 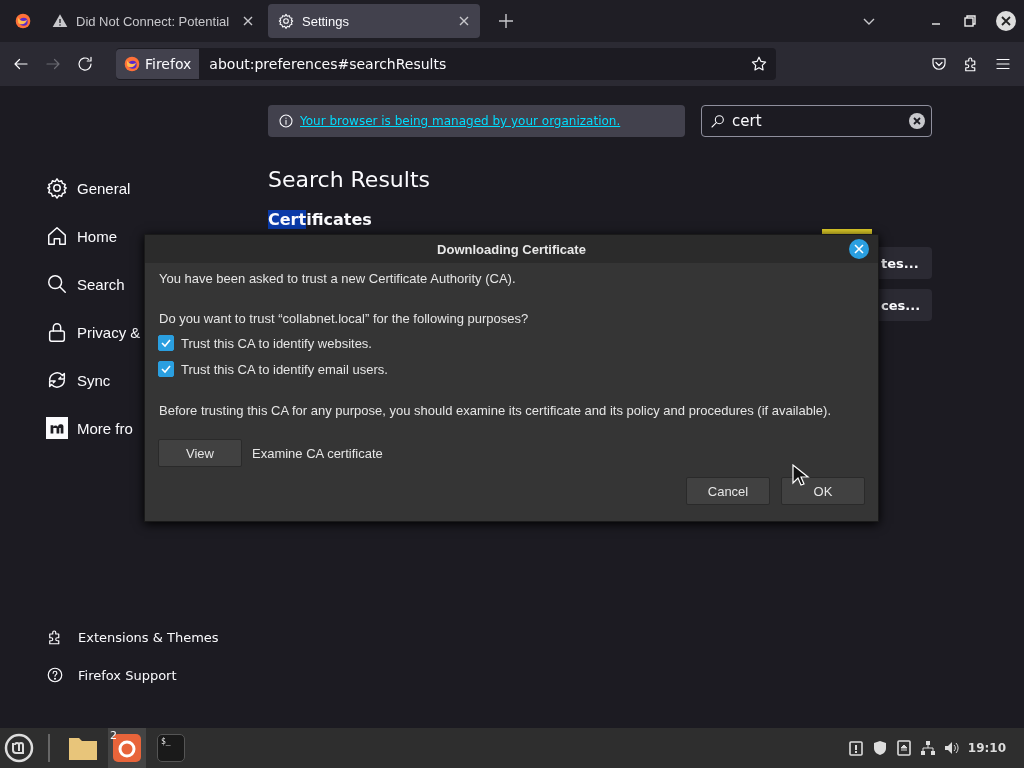 I want to click on clipboard-icon, so click(x=855, y=748).